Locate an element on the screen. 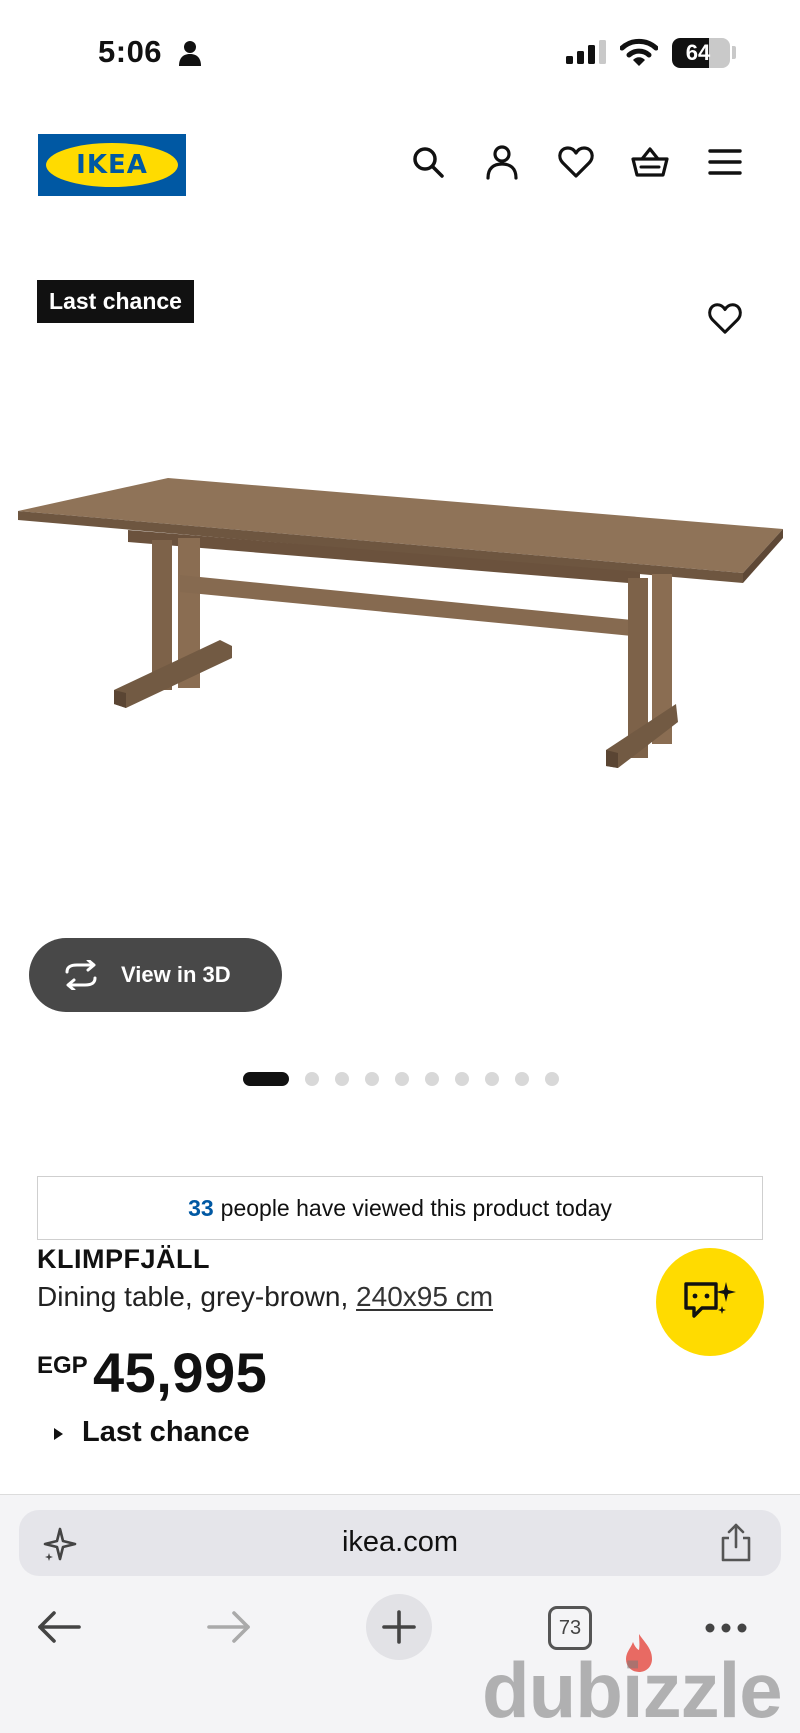 This screenshot has width=800, height=1733. plus-icon is located at coordinates (399, 1627).